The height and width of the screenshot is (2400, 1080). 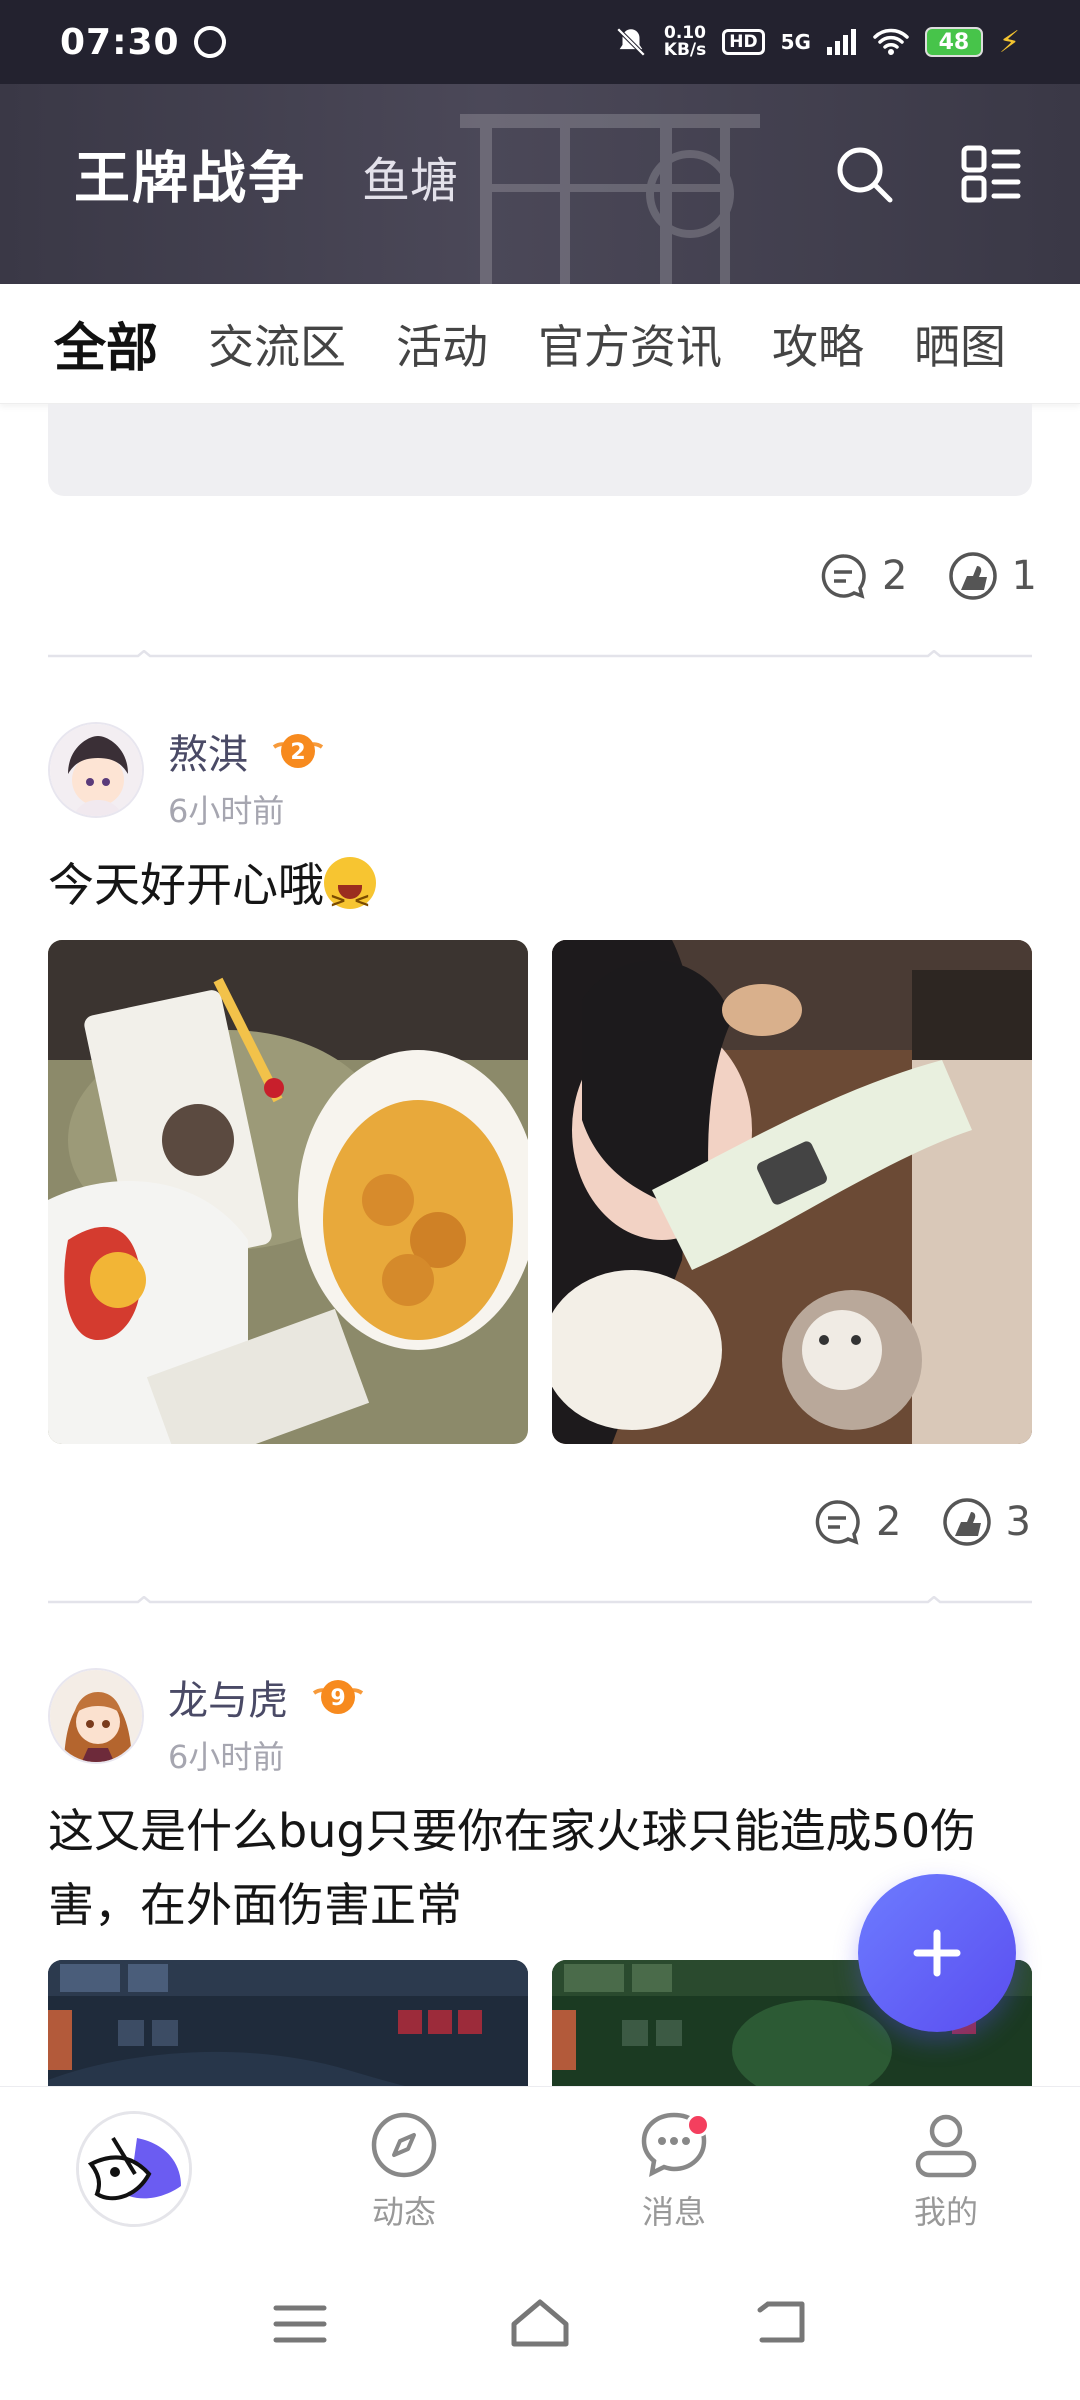 What do you see at coordinates (960, 344) in the screenshot?
I see `tab-photos: 晒图` at bounding box center [960, 344].